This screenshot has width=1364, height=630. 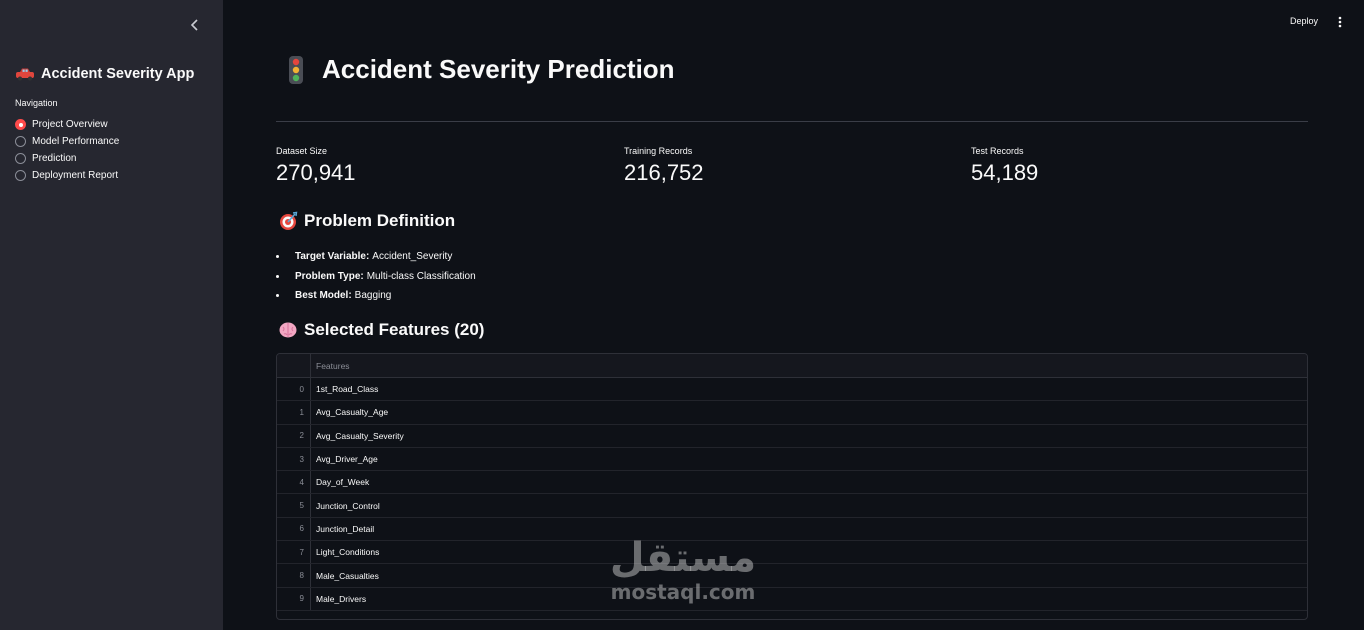 I want to click on sidebar-app-title: Accident Severity App, so click(x=104, y=74).